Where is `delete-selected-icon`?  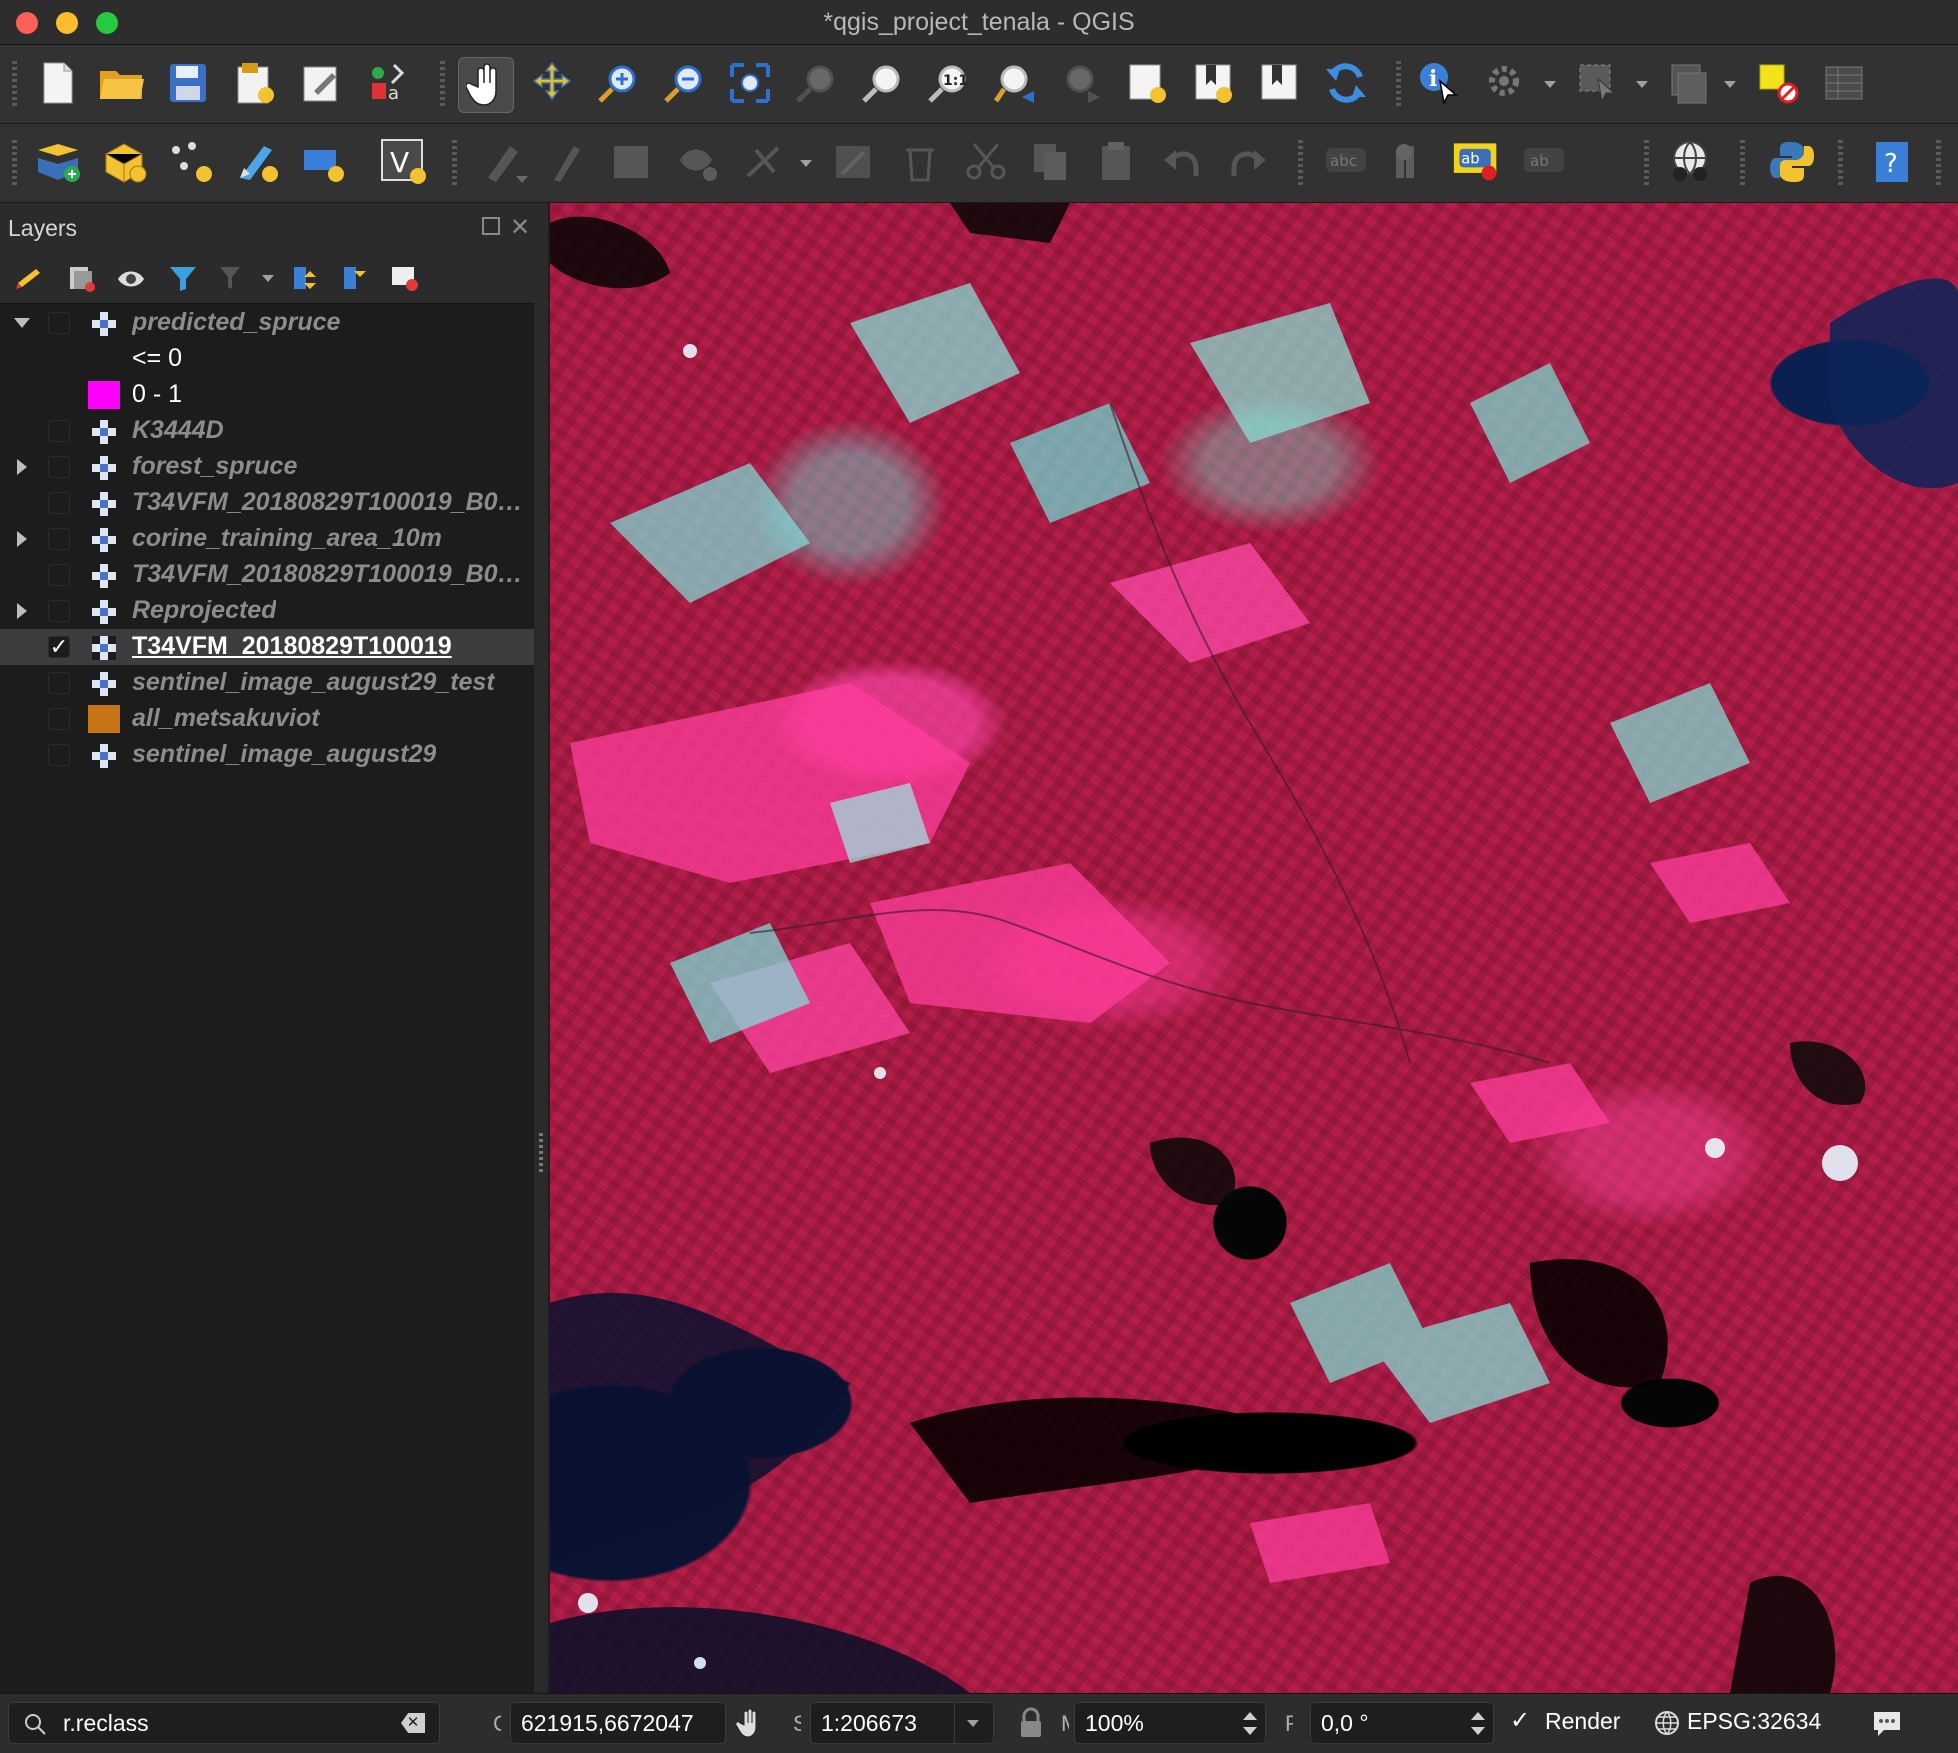 delete-selected-icon is located at coordinates (920, 162).